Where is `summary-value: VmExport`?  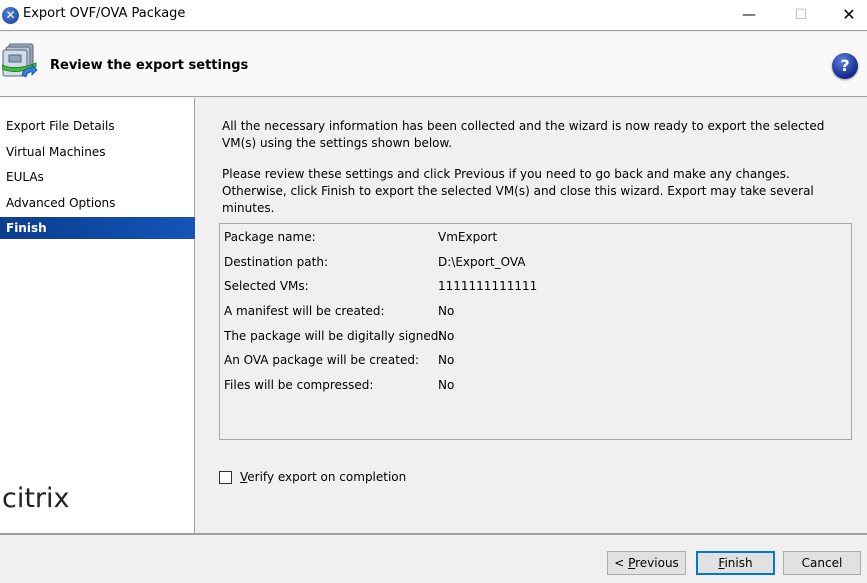 summary-value: VmExport is located at coordinates (468, 237).